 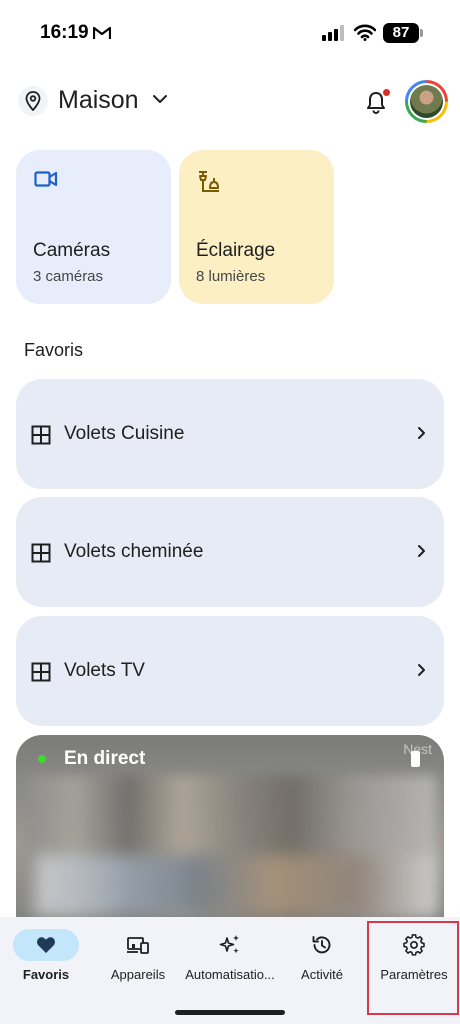 I want to click on nav-item-favoris: Favoris, so click(x=46, y=952).